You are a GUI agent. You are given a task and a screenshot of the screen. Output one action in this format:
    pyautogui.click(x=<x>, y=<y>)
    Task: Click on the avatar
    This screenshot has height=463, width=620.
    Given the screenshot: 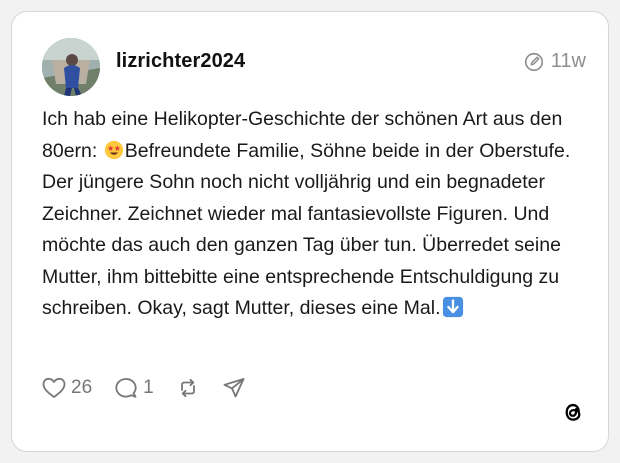 What is the action you would take?
    pyautogui.click(x=71, y=67)
    